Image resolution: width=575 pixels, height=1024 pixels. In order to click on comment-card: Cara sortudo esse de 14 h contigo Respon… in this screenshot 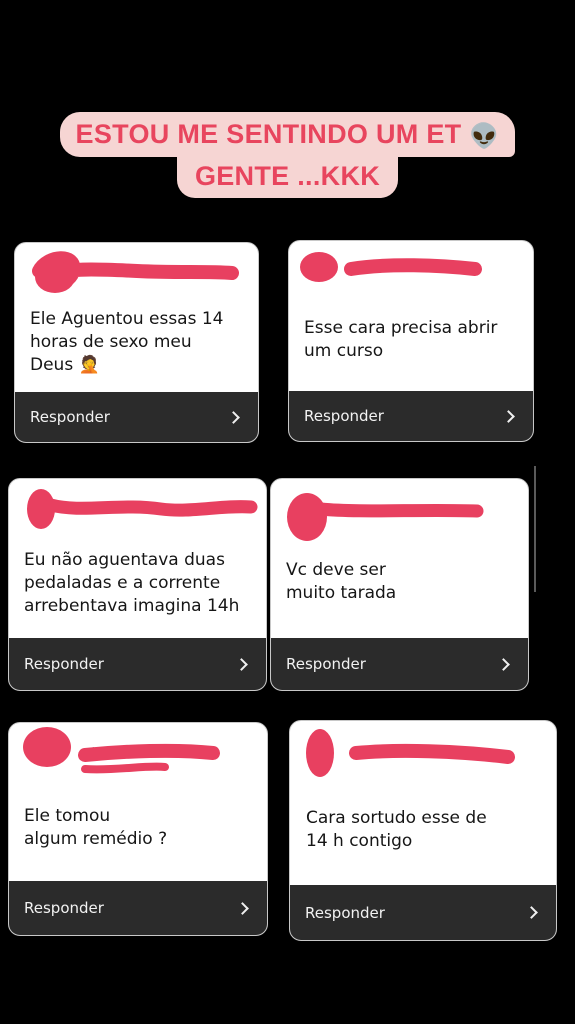, I will do `click(423, 830)`.